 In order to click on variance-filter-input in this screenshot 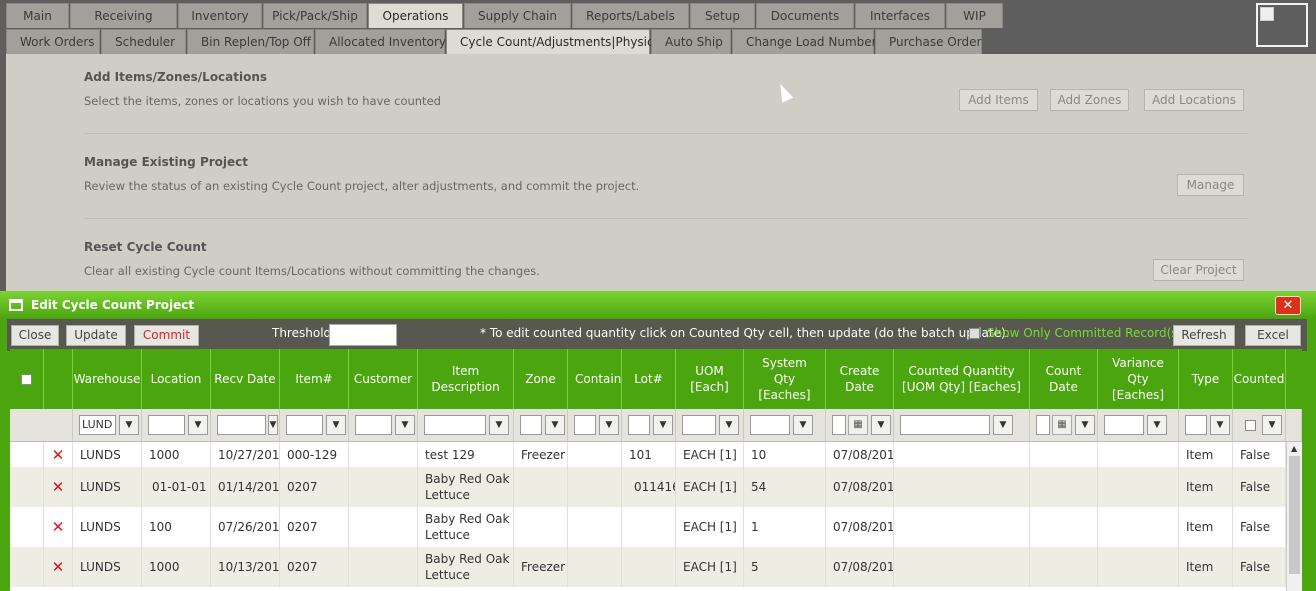, I will do `click(1124, 425)`.